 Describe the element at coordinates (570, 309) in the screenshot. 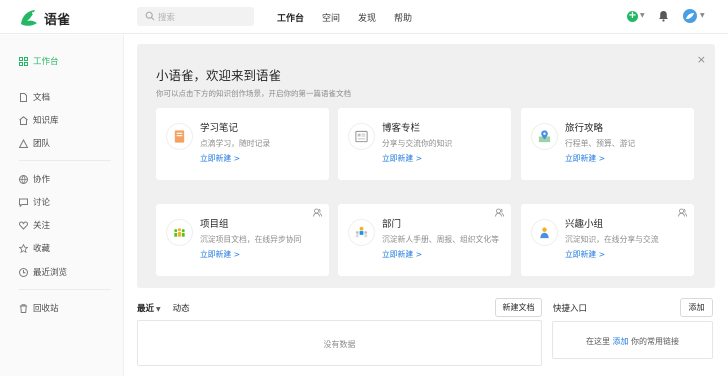

I see `quick-links-title: 快捷入口` at that location.